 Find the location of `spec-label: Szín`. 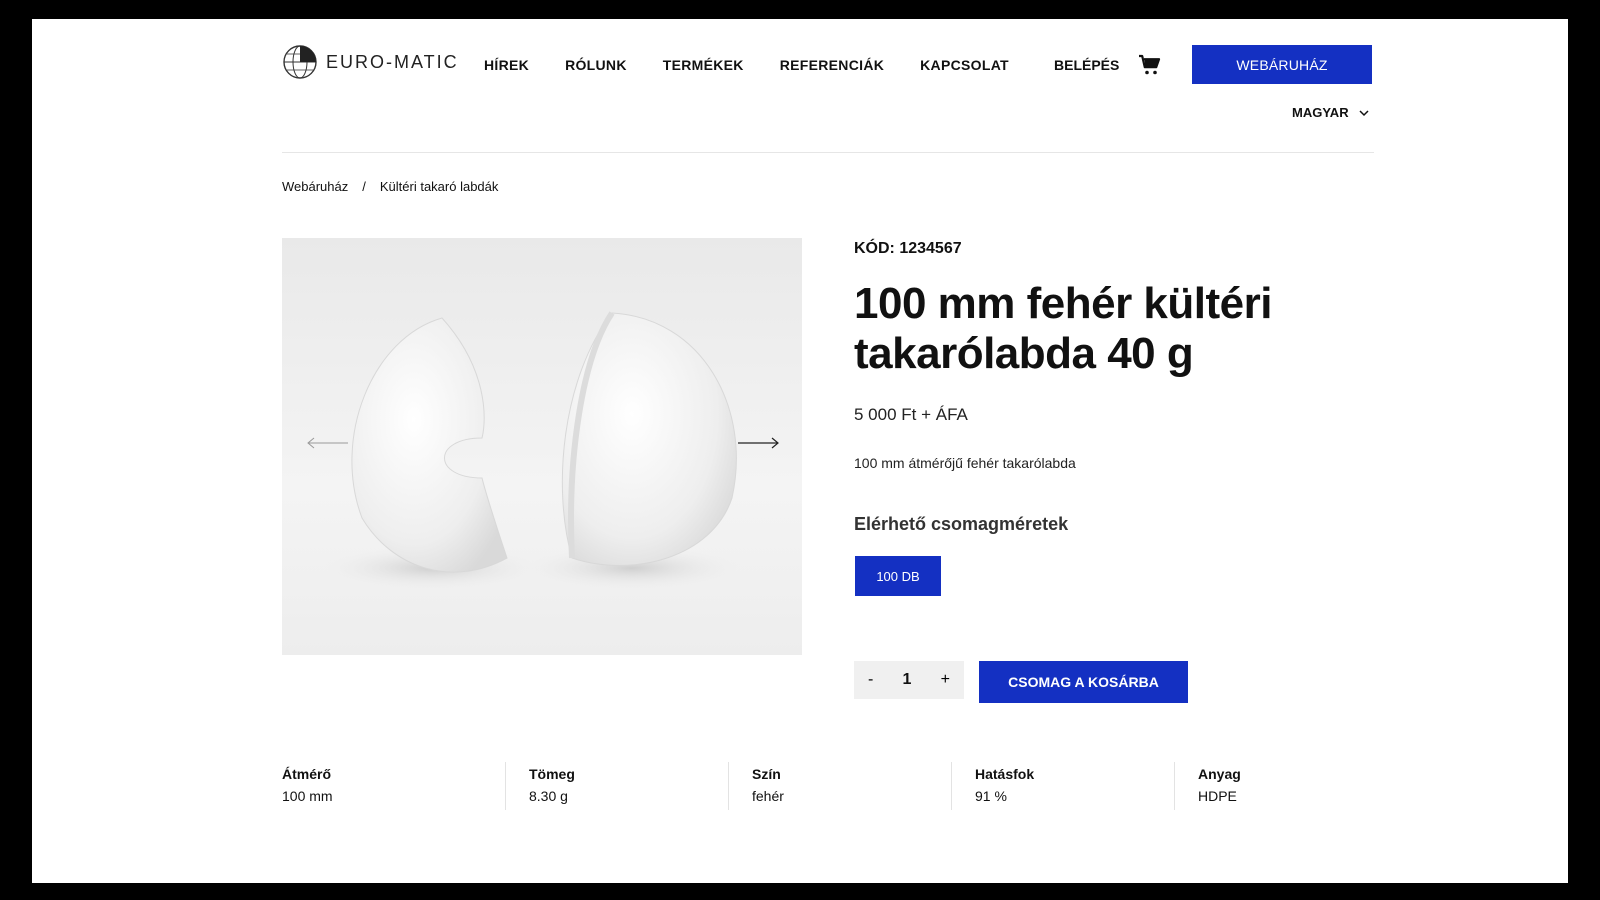

spec-label: Szín is located at coordinates (766, 774).